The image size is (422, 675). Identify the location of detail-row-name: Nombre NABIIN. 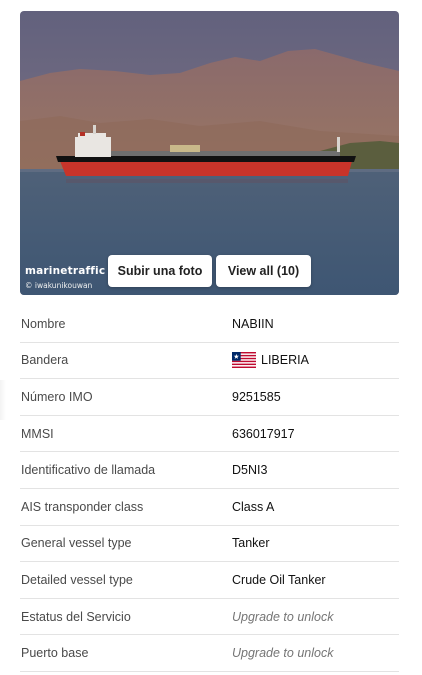
(209, 324).